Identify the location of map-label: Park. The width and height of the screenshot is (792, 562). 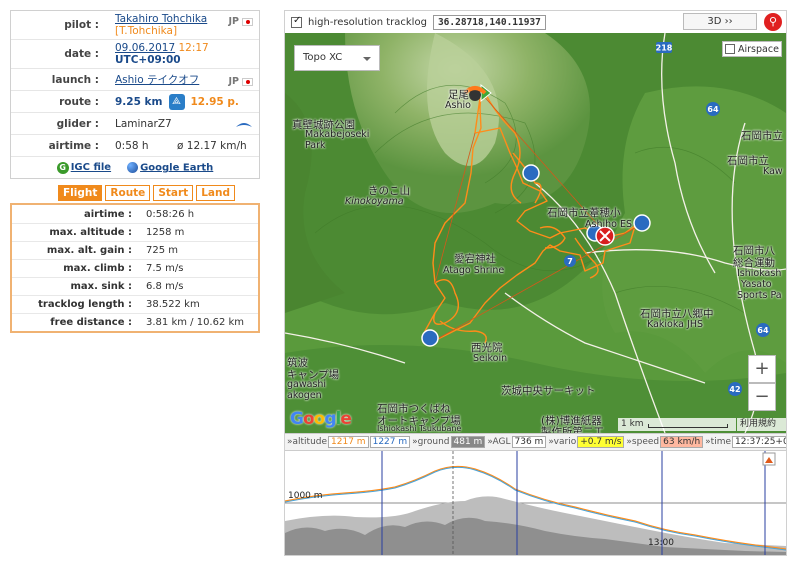
(315, 145).